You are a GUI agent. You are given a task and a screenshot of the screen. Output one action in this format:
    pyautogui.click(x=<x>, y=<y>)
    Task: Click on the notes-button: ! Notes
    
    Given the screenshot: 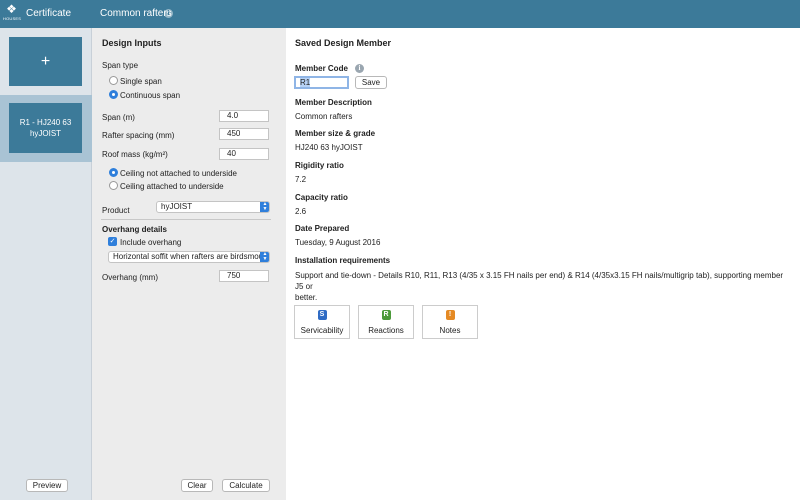 What is the action you would take?
    pyautogui.click(x=450, y=322)
    